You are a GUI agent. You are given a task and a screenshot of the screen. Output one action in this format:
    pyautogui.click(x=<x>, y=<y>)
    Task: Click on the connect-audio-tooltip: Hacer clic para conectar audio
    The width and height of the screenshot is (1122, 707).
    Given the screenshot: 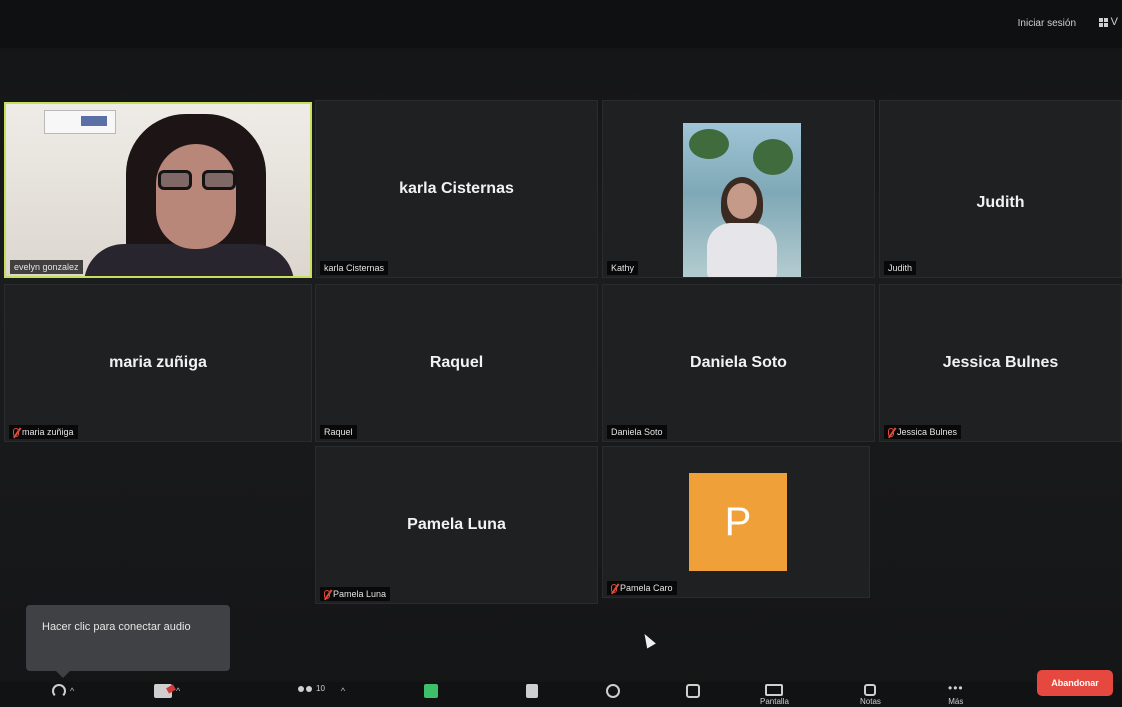 What is the action you would take?
    pyautogui.click(x=128, y=641)
    